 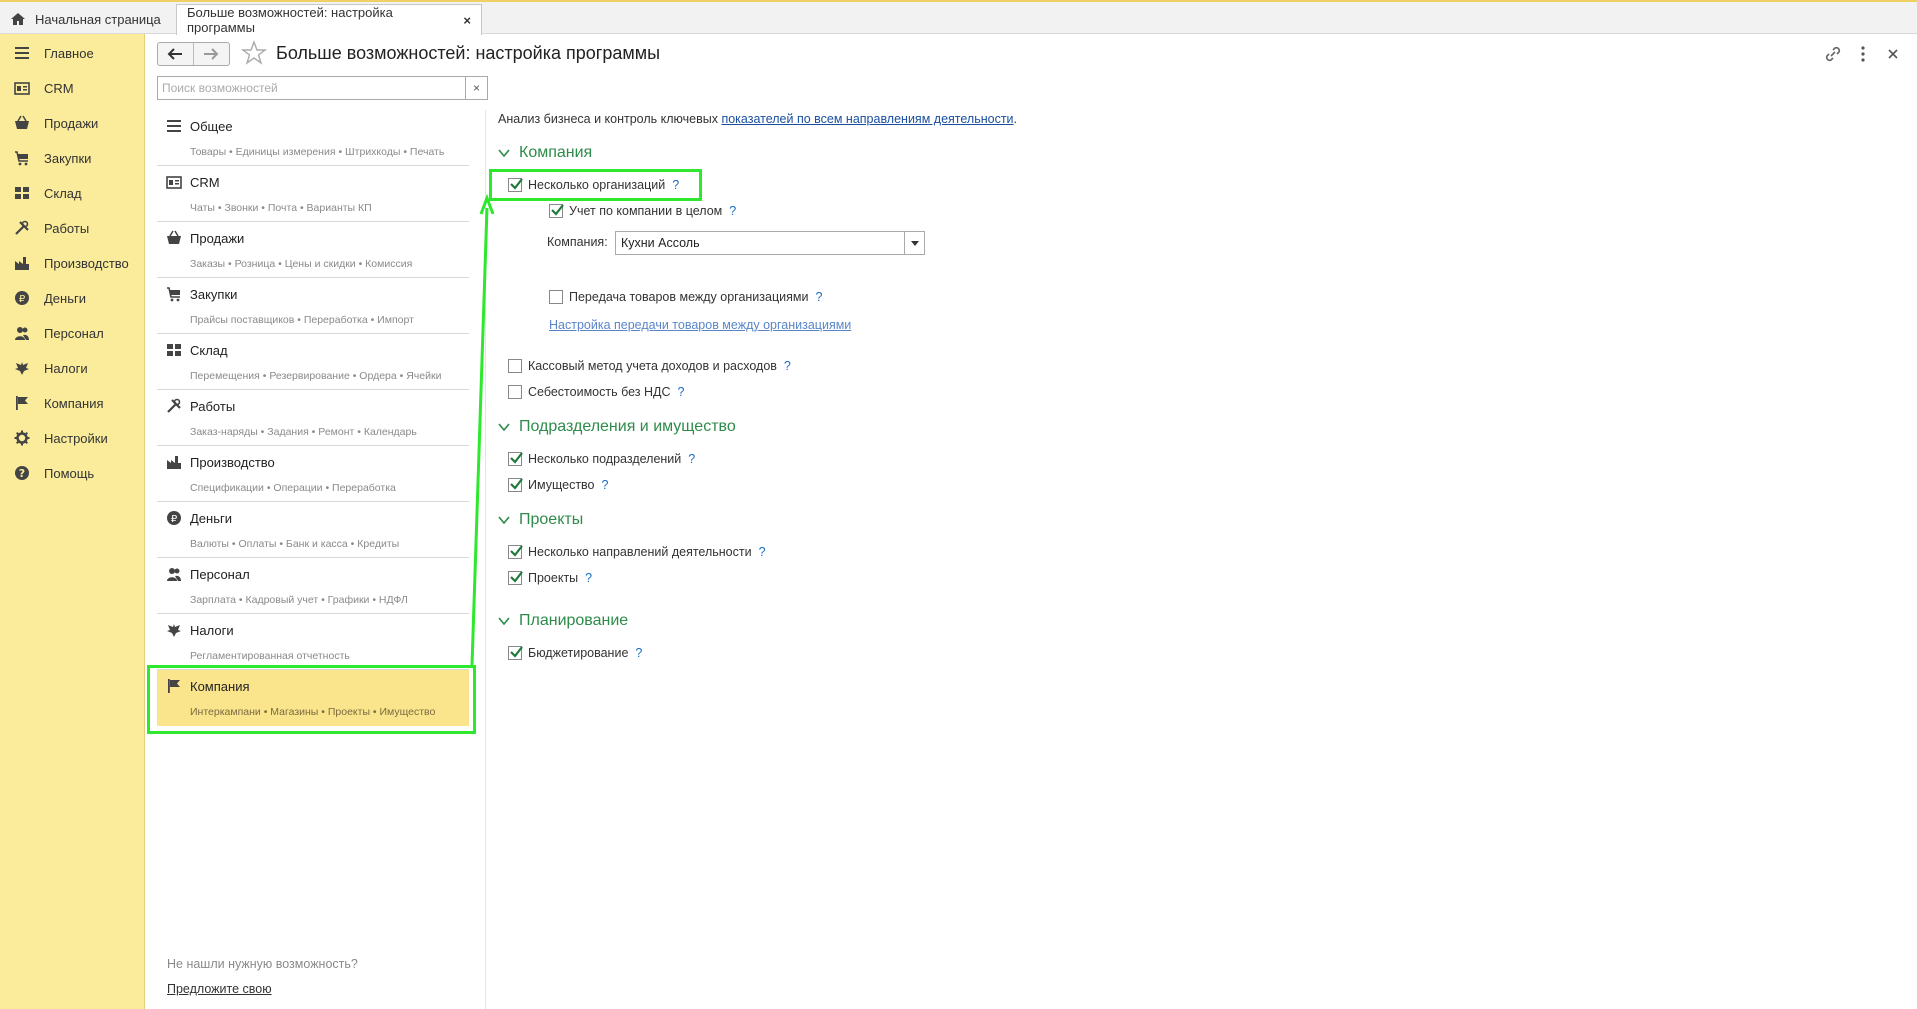 What do you see at coordinates (476, 88) in the screenshot?
I see `search-clear-button: ×` at bounding box center [476, 88].